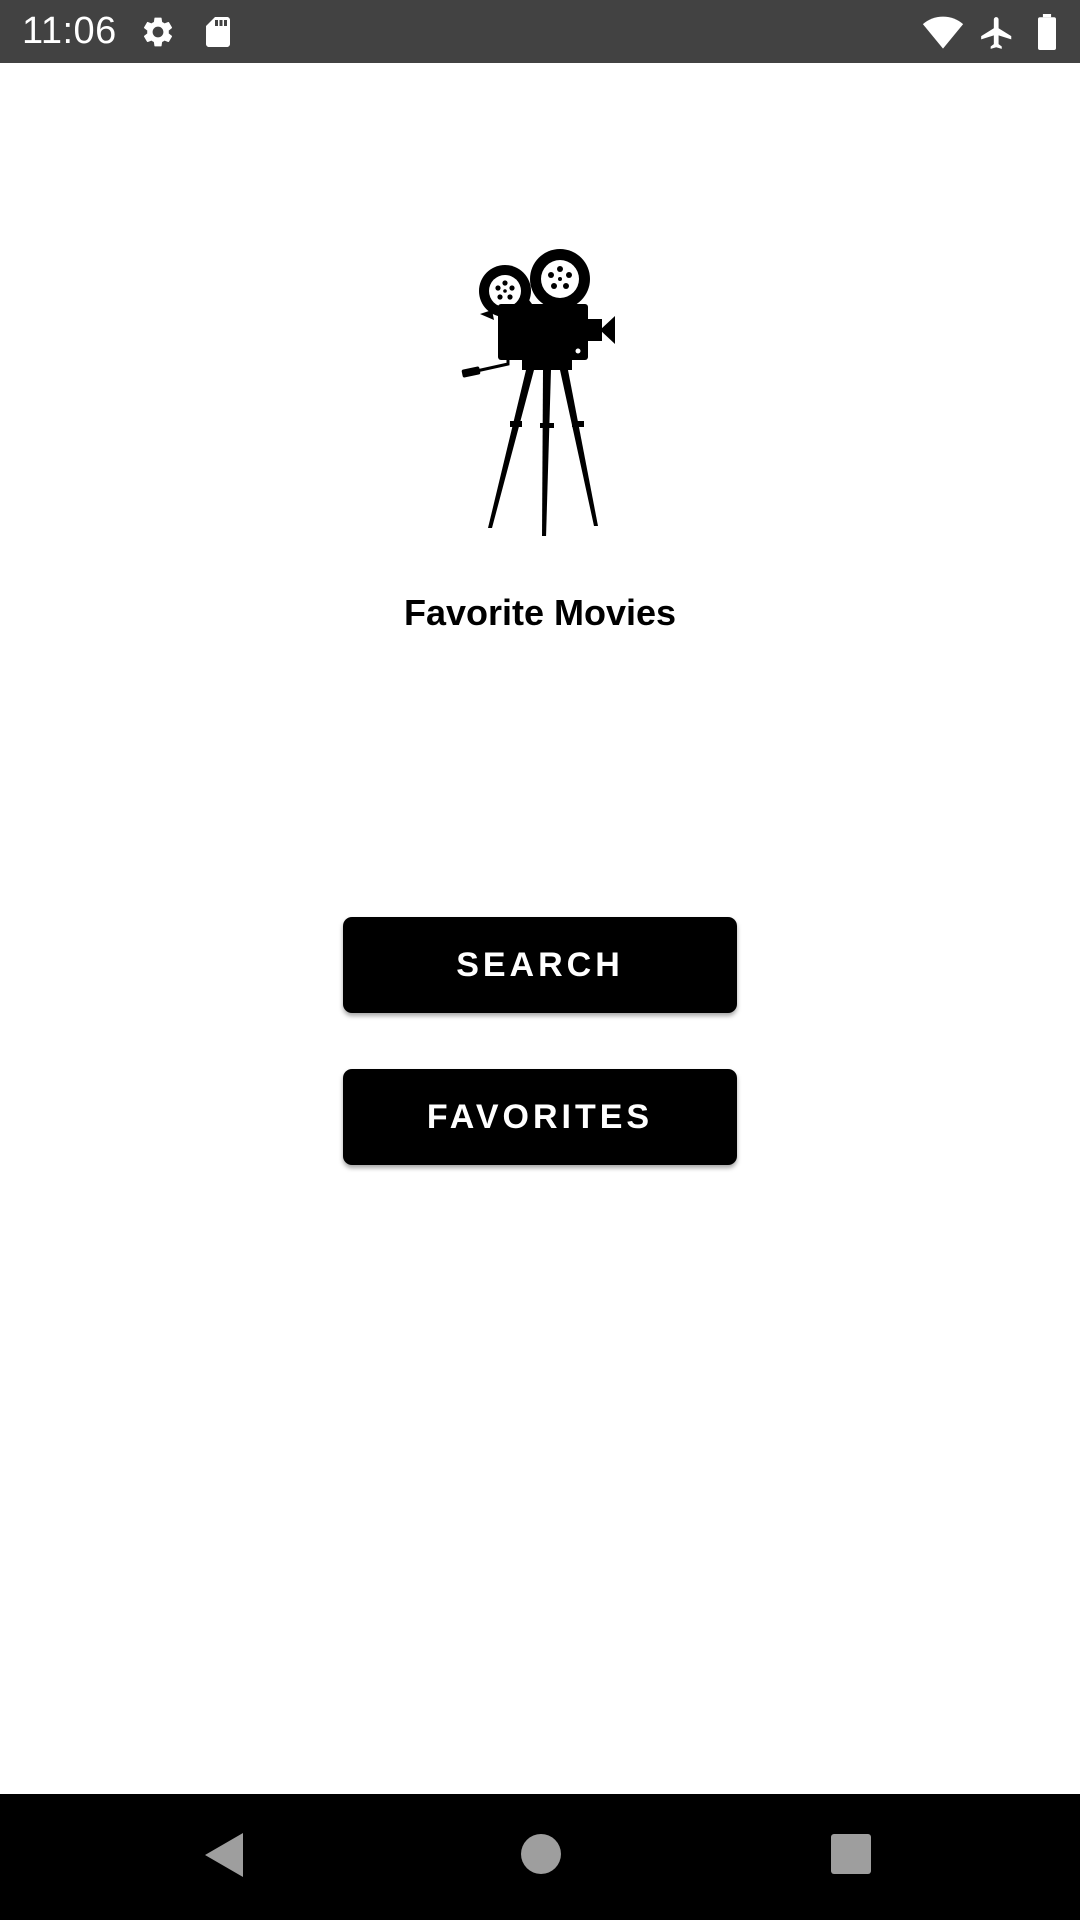 The width and height of the screenshot is (1080, 1920). I want to click on navigation-bar, so click(540, 1857).